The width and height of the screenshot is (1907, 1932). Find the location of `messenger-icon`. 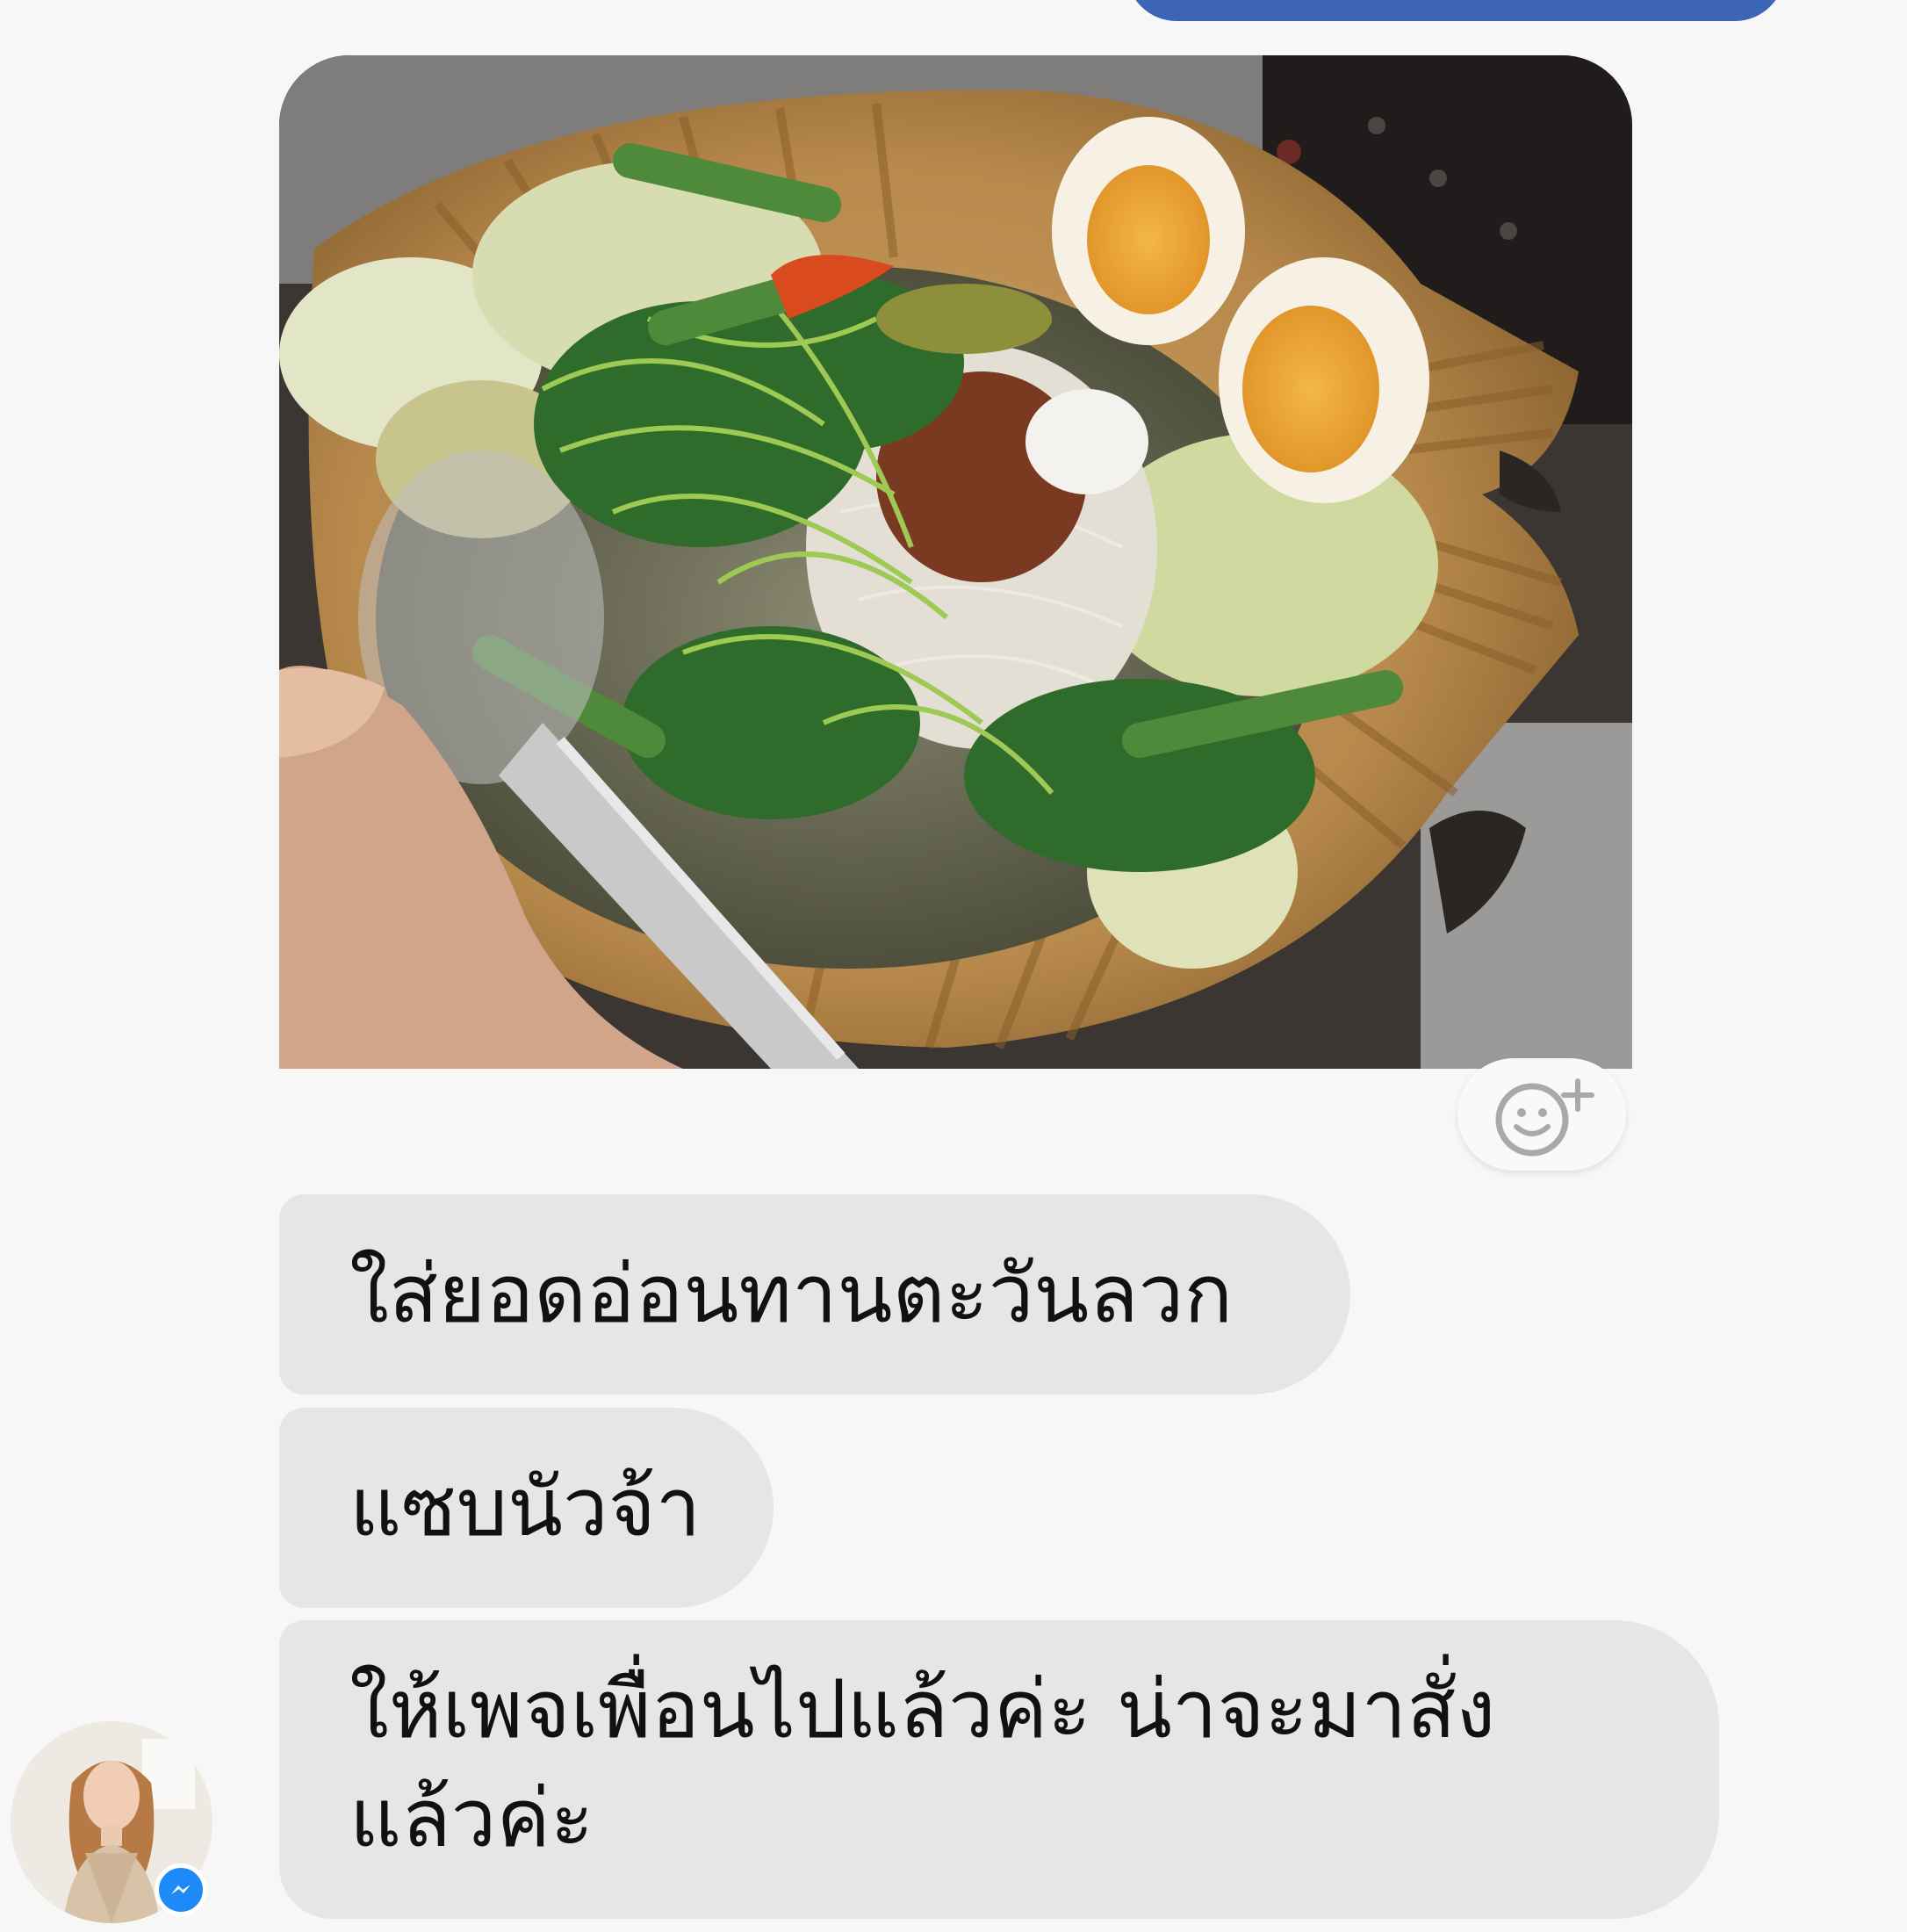

messenger-icon is located at coordinates (181, 1890).